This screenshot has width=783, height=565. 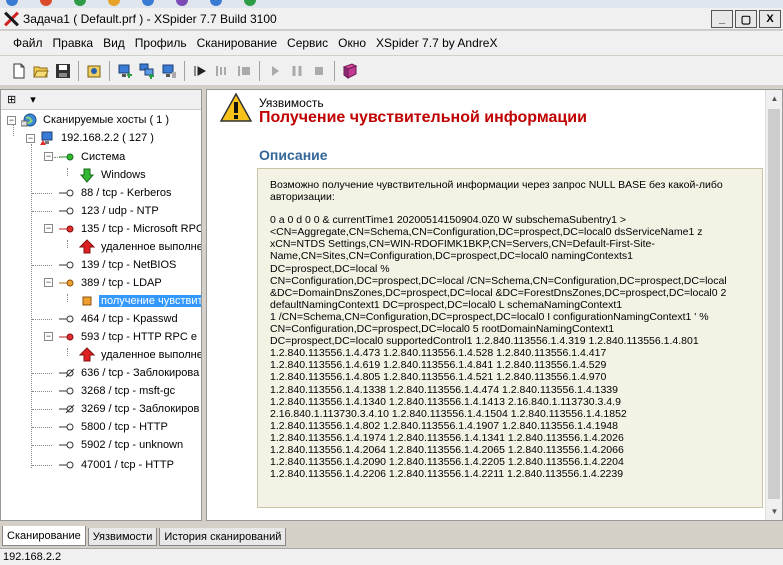 What do you see at coordinates (67, 157) in the screenshot?
I see `green-dot-node-icon` at bounding box center [67, 157].